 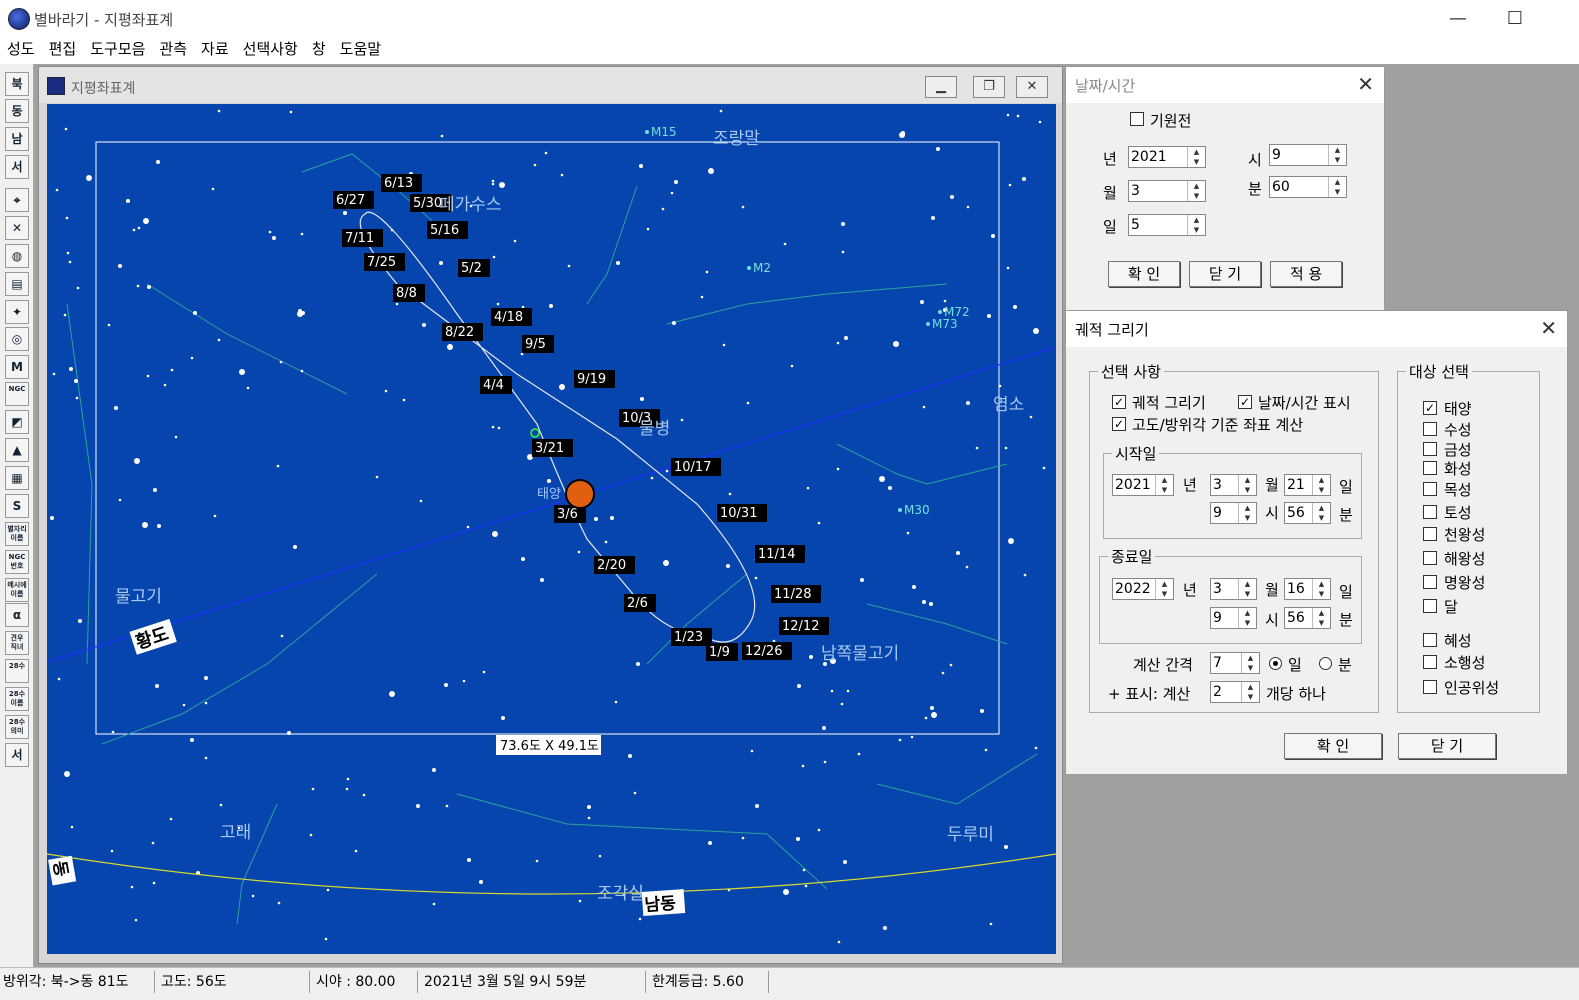 What do you see at coordinates (1119, 424) in the screenshot?
I see `altaz-checkbox: ✓` at bounding box center [1119, 424].